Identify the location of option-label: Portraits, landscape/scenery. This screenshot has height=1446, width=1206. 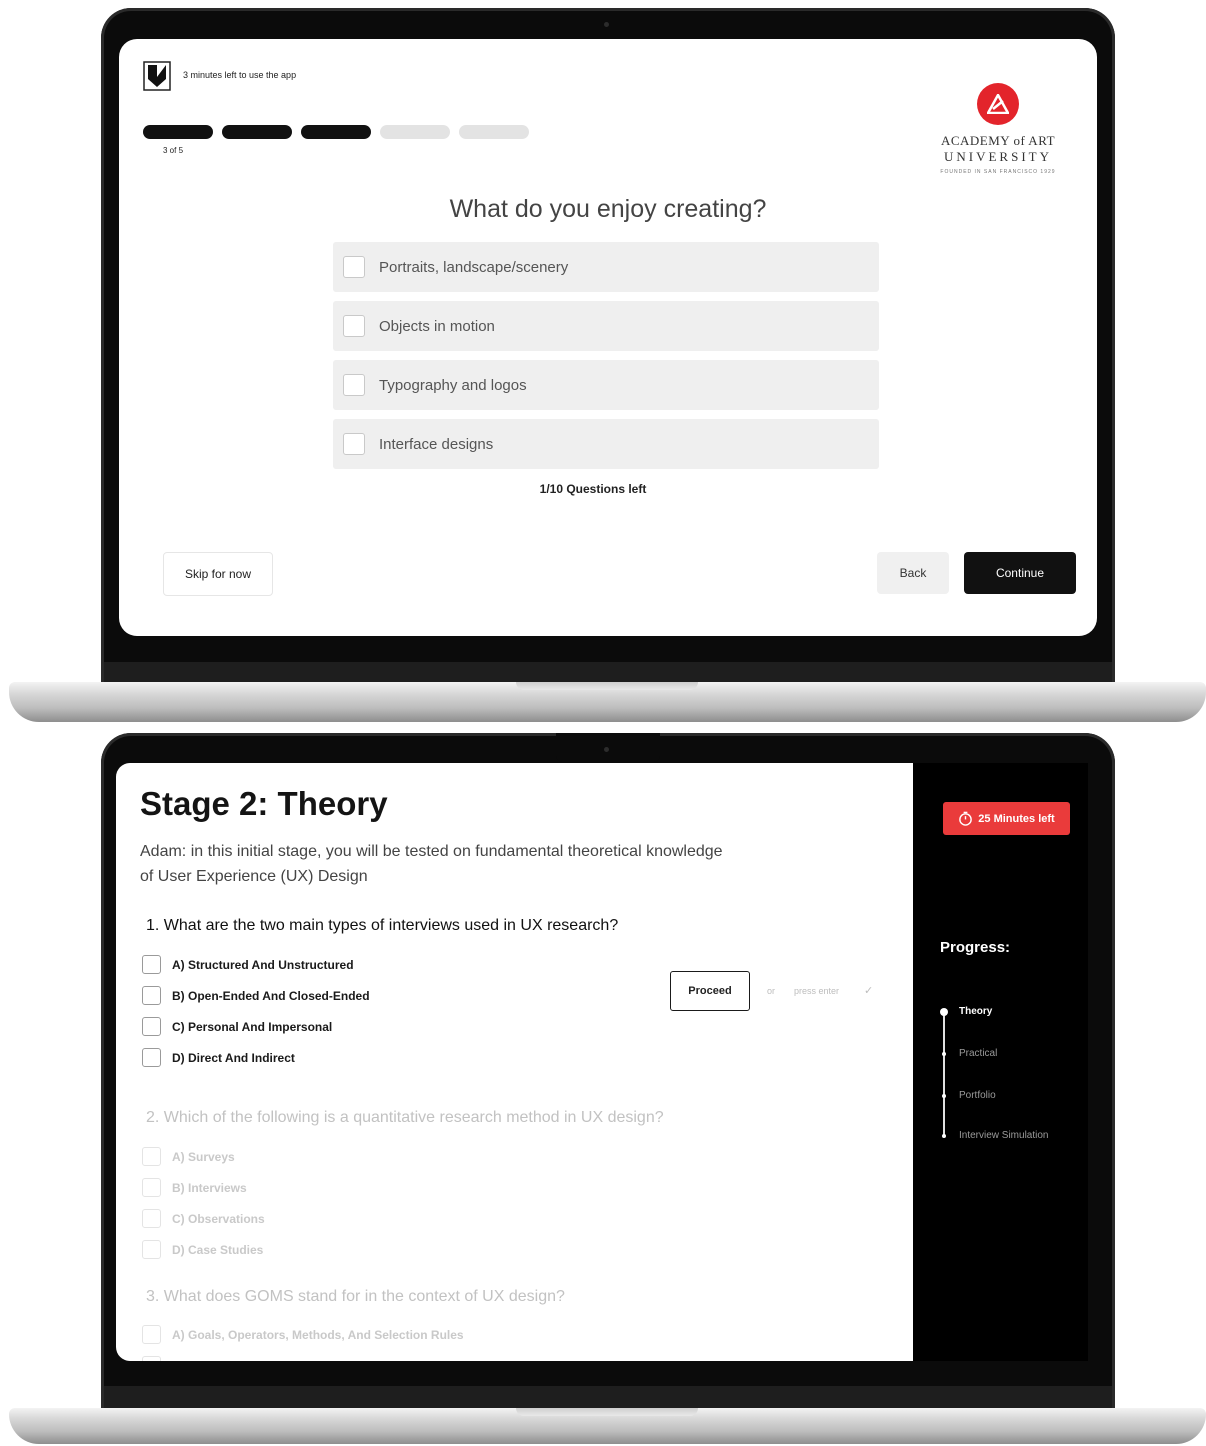
(474, 267).